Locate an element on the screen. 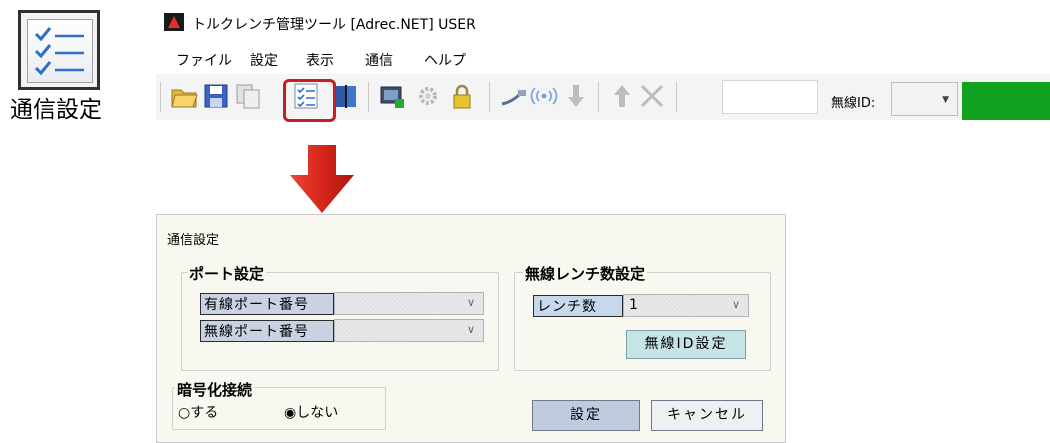  encrypt-no-radio: ◉しない is located at coordinates (311, 412).